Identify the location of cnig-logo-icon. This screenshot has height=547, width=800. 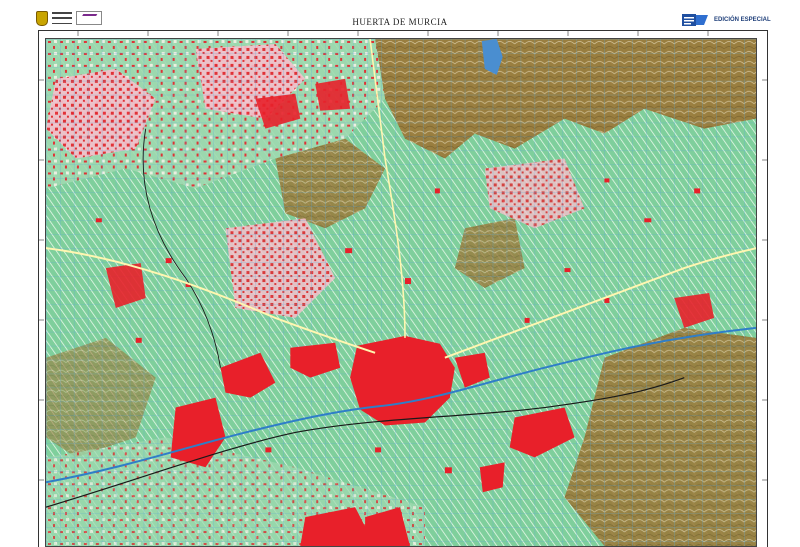
(695, 20).